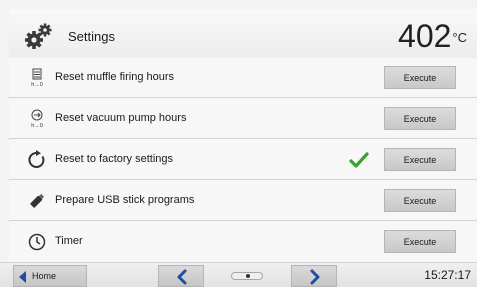  Describe the element at coordinates (37, 119) in the screenshot. I see `vacuum-pump-hours-reset-icon: h→0` at that location.